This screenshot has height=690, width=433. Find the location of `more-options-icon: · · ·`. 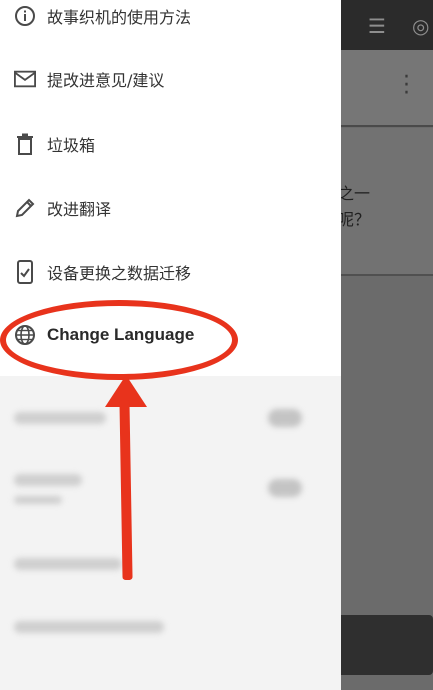

more-options-icon: · · · is located at coordinates (406, 86).